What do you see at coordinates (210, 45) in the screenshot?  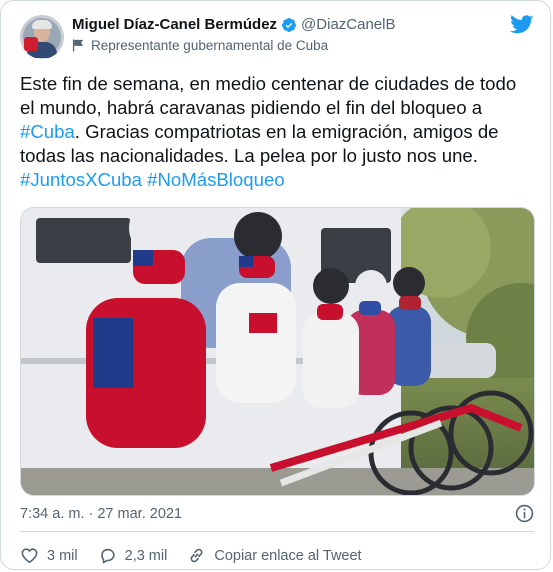 I see `government-label-text: Representante gubernamental de Cuba` at bounding box center [210, 45].